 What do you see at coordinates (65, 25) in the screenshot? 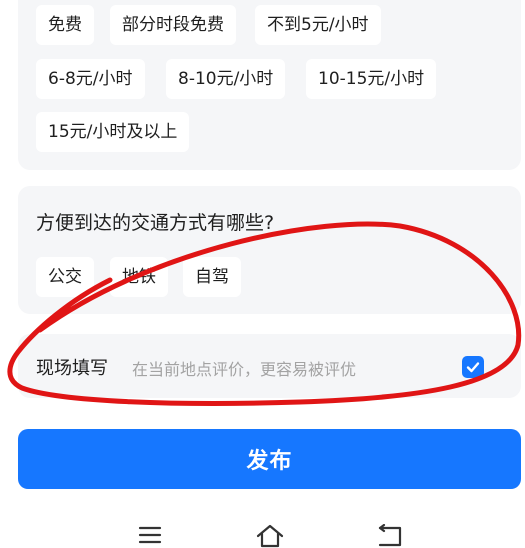
I see `fee-option-free: 免费` at bounding box center [65, 25].